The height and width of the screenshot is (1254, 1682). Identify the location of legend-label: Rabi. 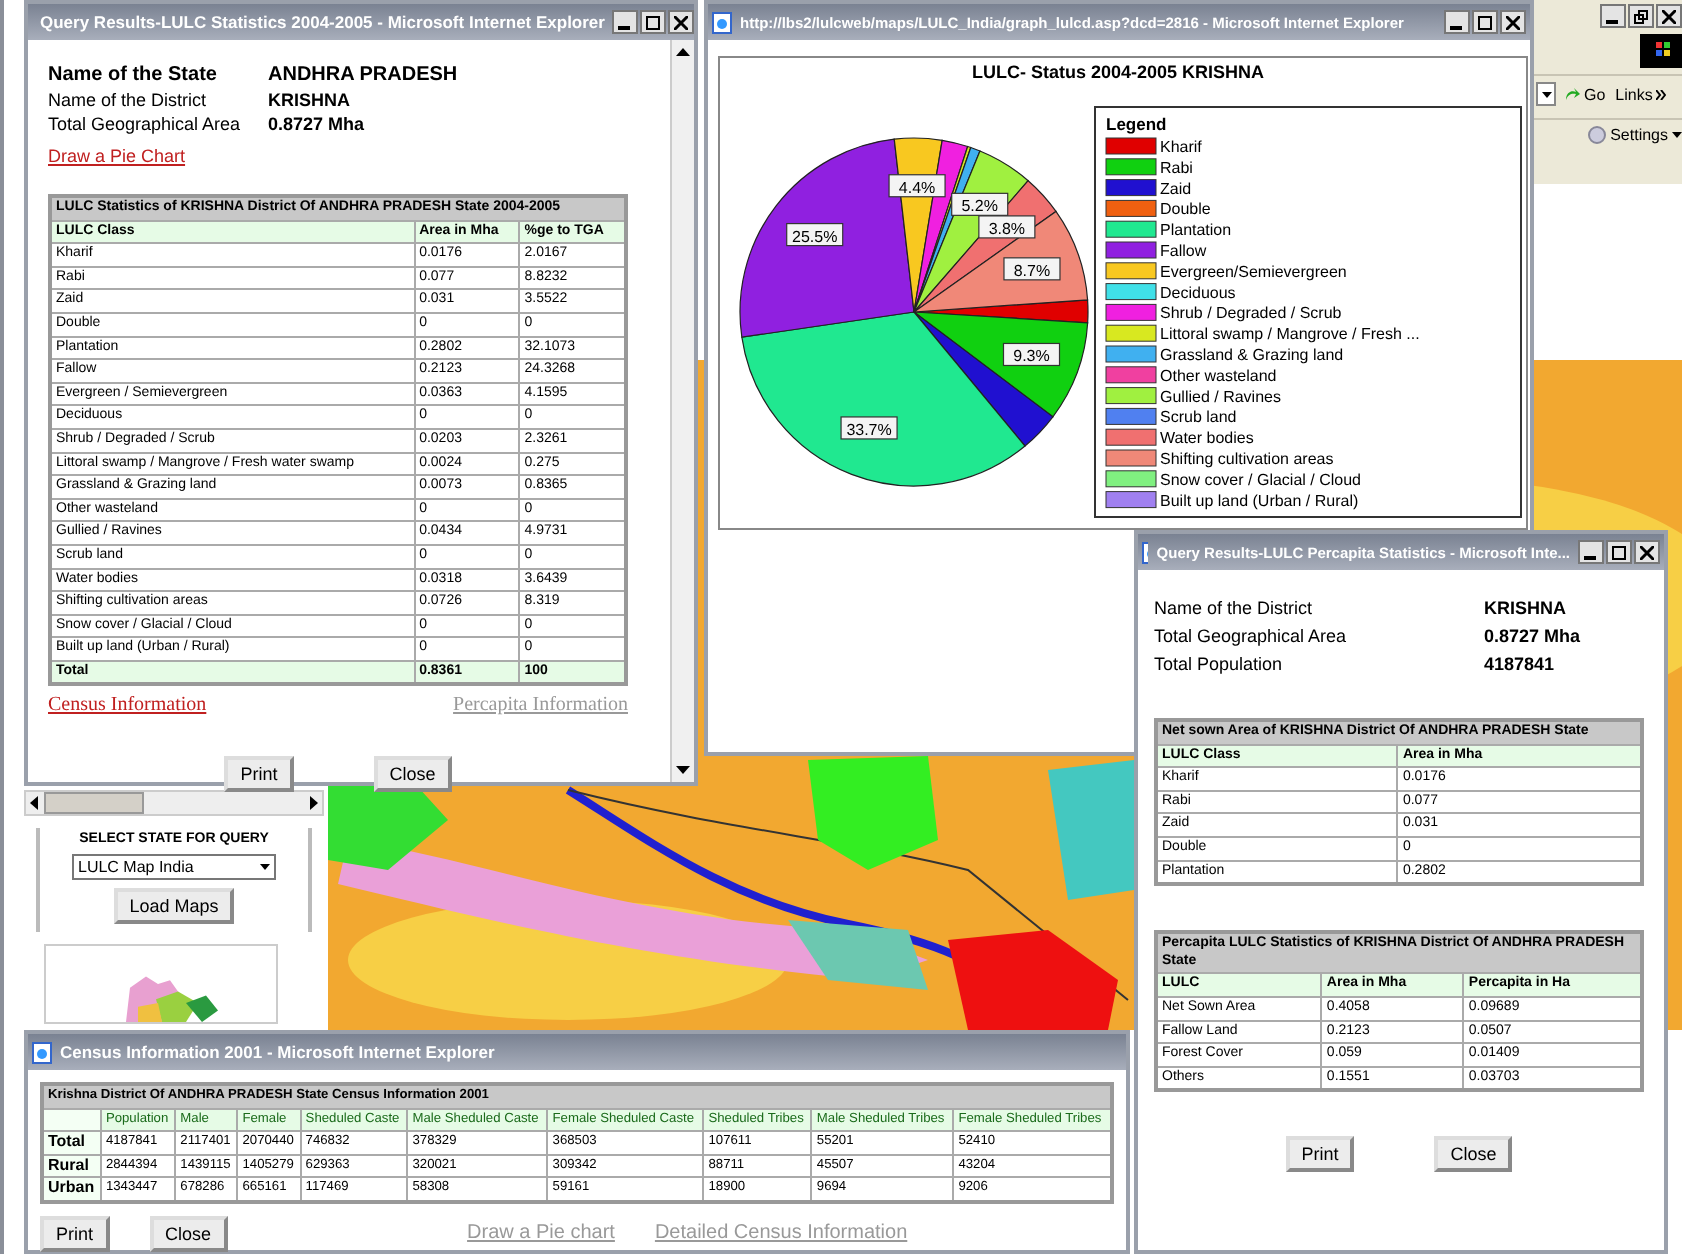
(1176, 167).